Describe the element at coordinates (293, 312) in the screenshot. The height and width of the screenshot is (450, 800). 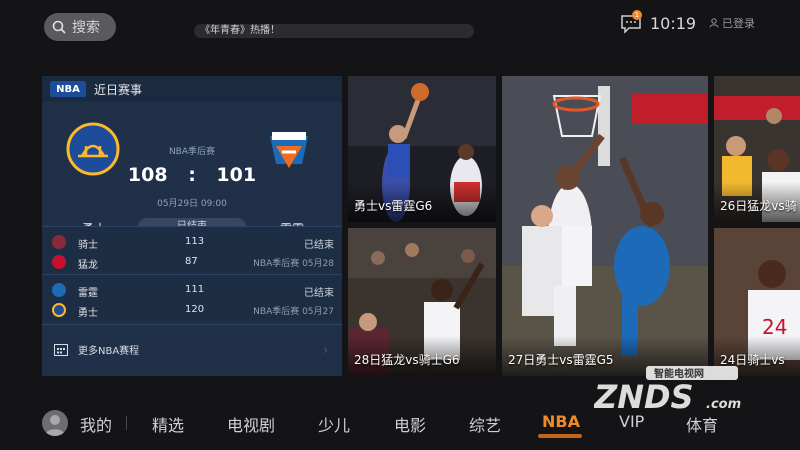
I see `game-date: NBA季后赛 05月27` at that location.